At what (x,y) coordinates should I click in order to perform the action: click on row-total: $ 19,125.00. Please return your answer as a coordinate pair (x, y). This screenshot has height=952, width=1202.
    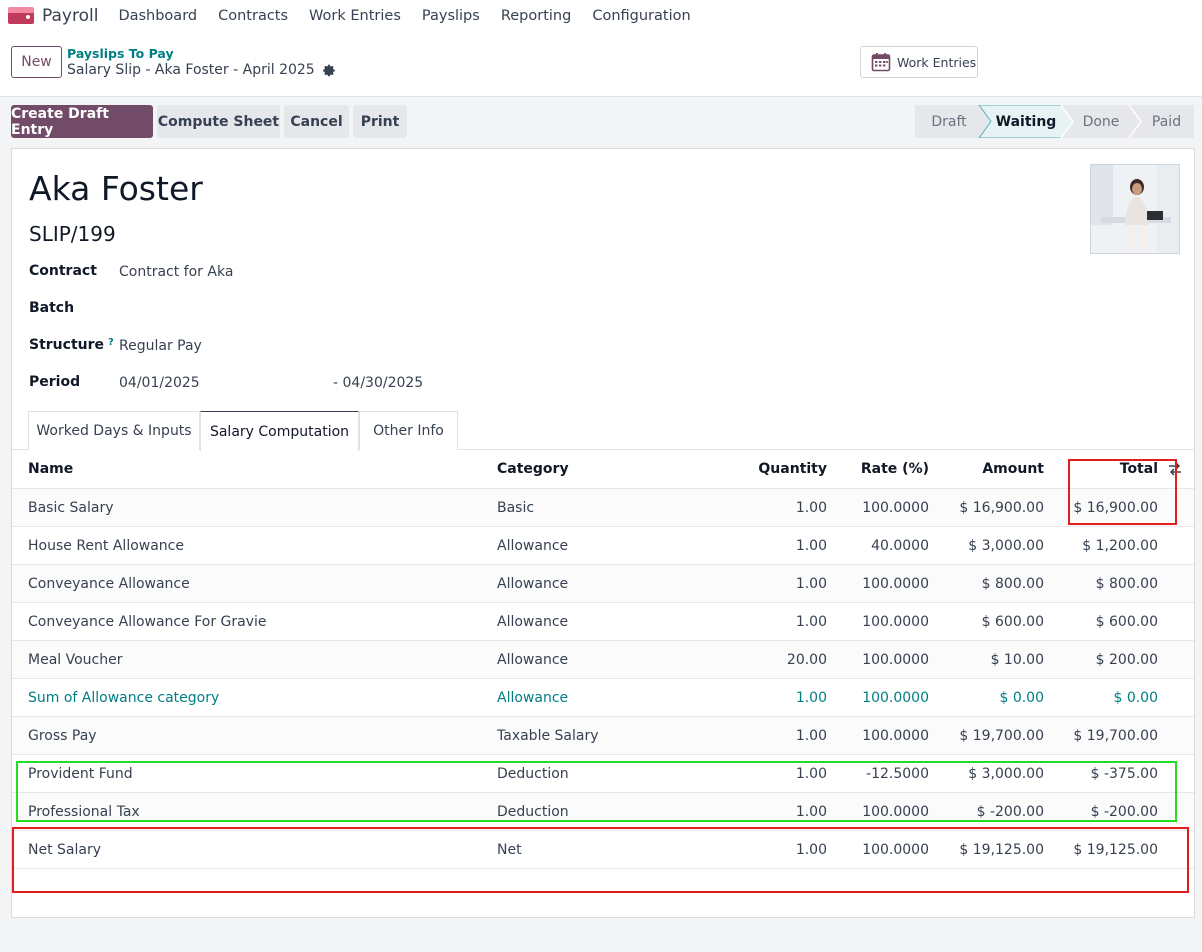
    Looking at the image, I should click on (1115, 849).